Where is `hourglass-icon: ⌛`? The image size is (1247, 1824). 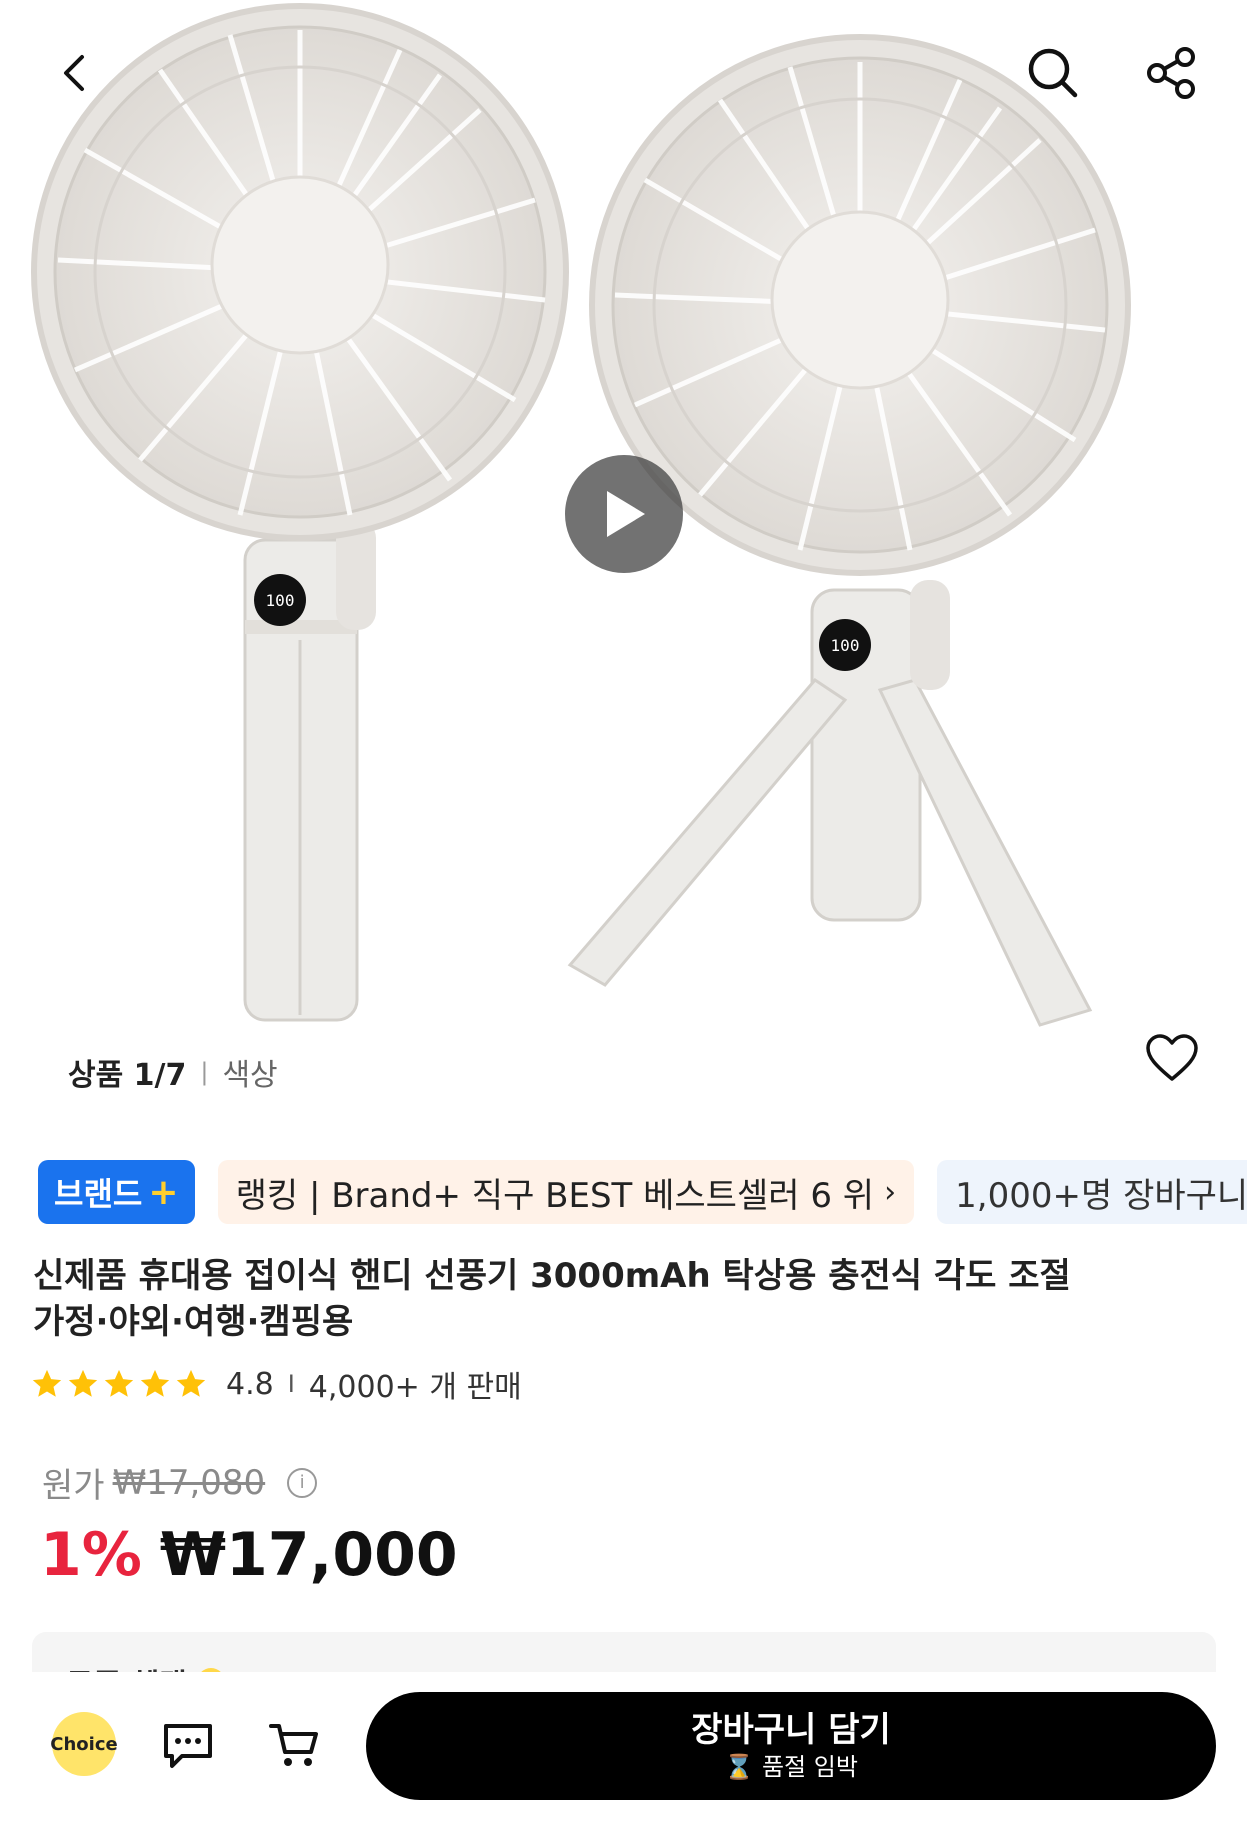 hourglass-icon: ⌛ is located at coordinates (739, 1767).